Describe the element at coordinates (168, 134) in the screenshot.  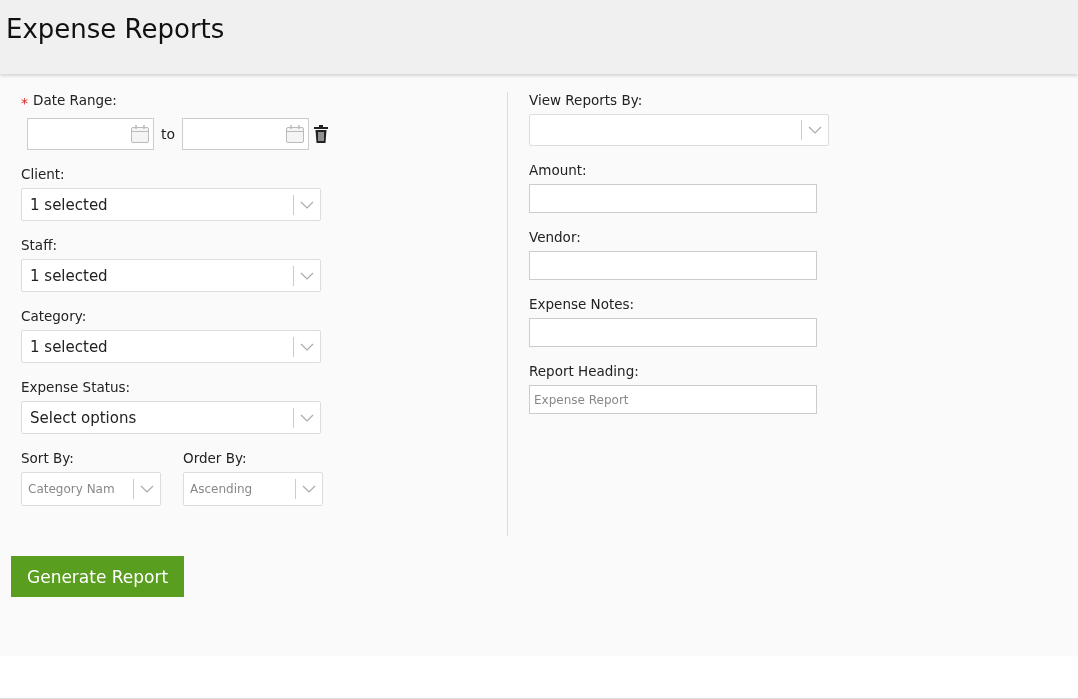
I see `date-separator: to` at that location.